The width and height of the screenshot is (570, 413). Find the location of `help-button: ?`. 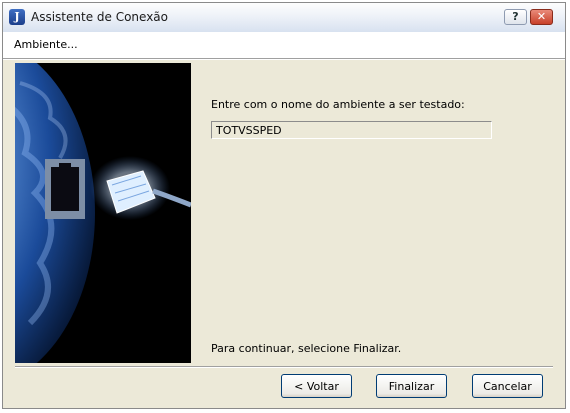

help-button: ? is located at coordinates (515, 17).